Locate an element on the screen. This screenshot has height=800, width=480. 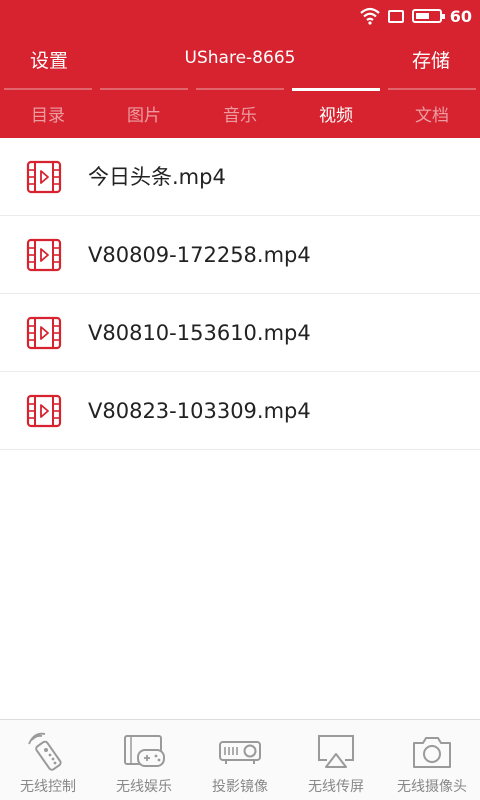
nav-wireless-camera: 无线摄像头 is located at coordinates (432, 760).